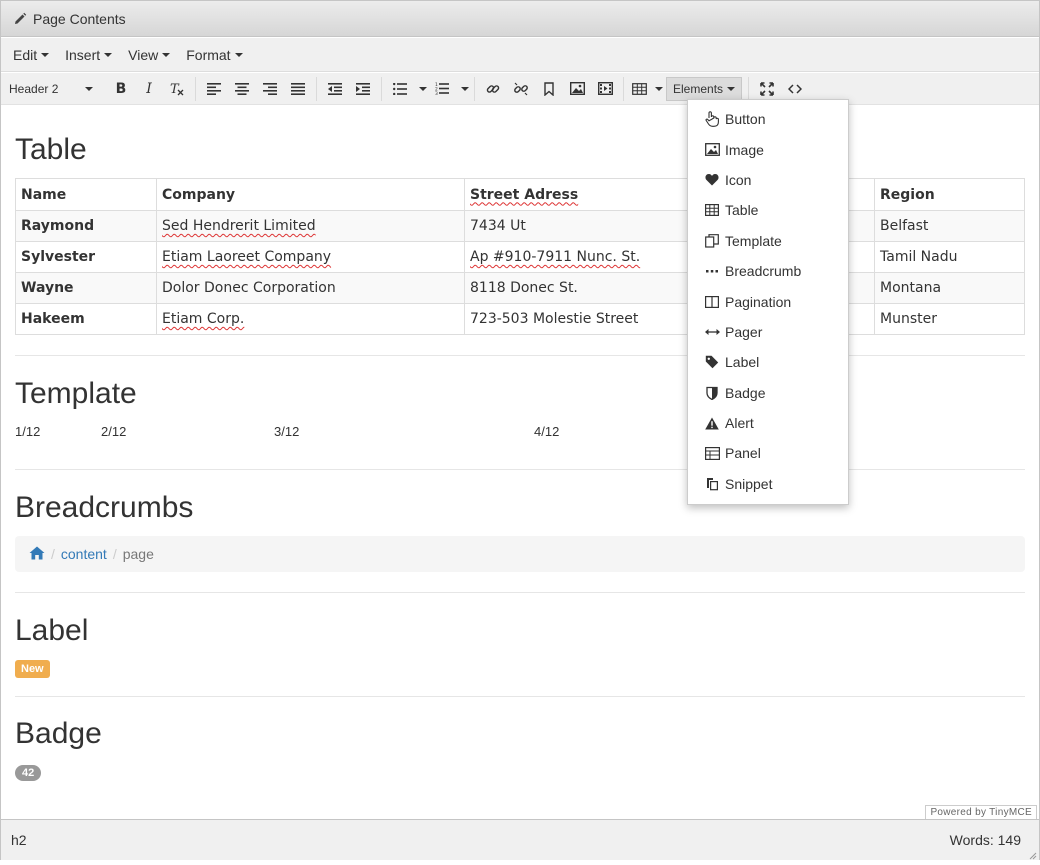  What do you see at coordinates (768, 241) in the screenshot?
I see `menu-item-template: Template` at bounding box center [768, 241].